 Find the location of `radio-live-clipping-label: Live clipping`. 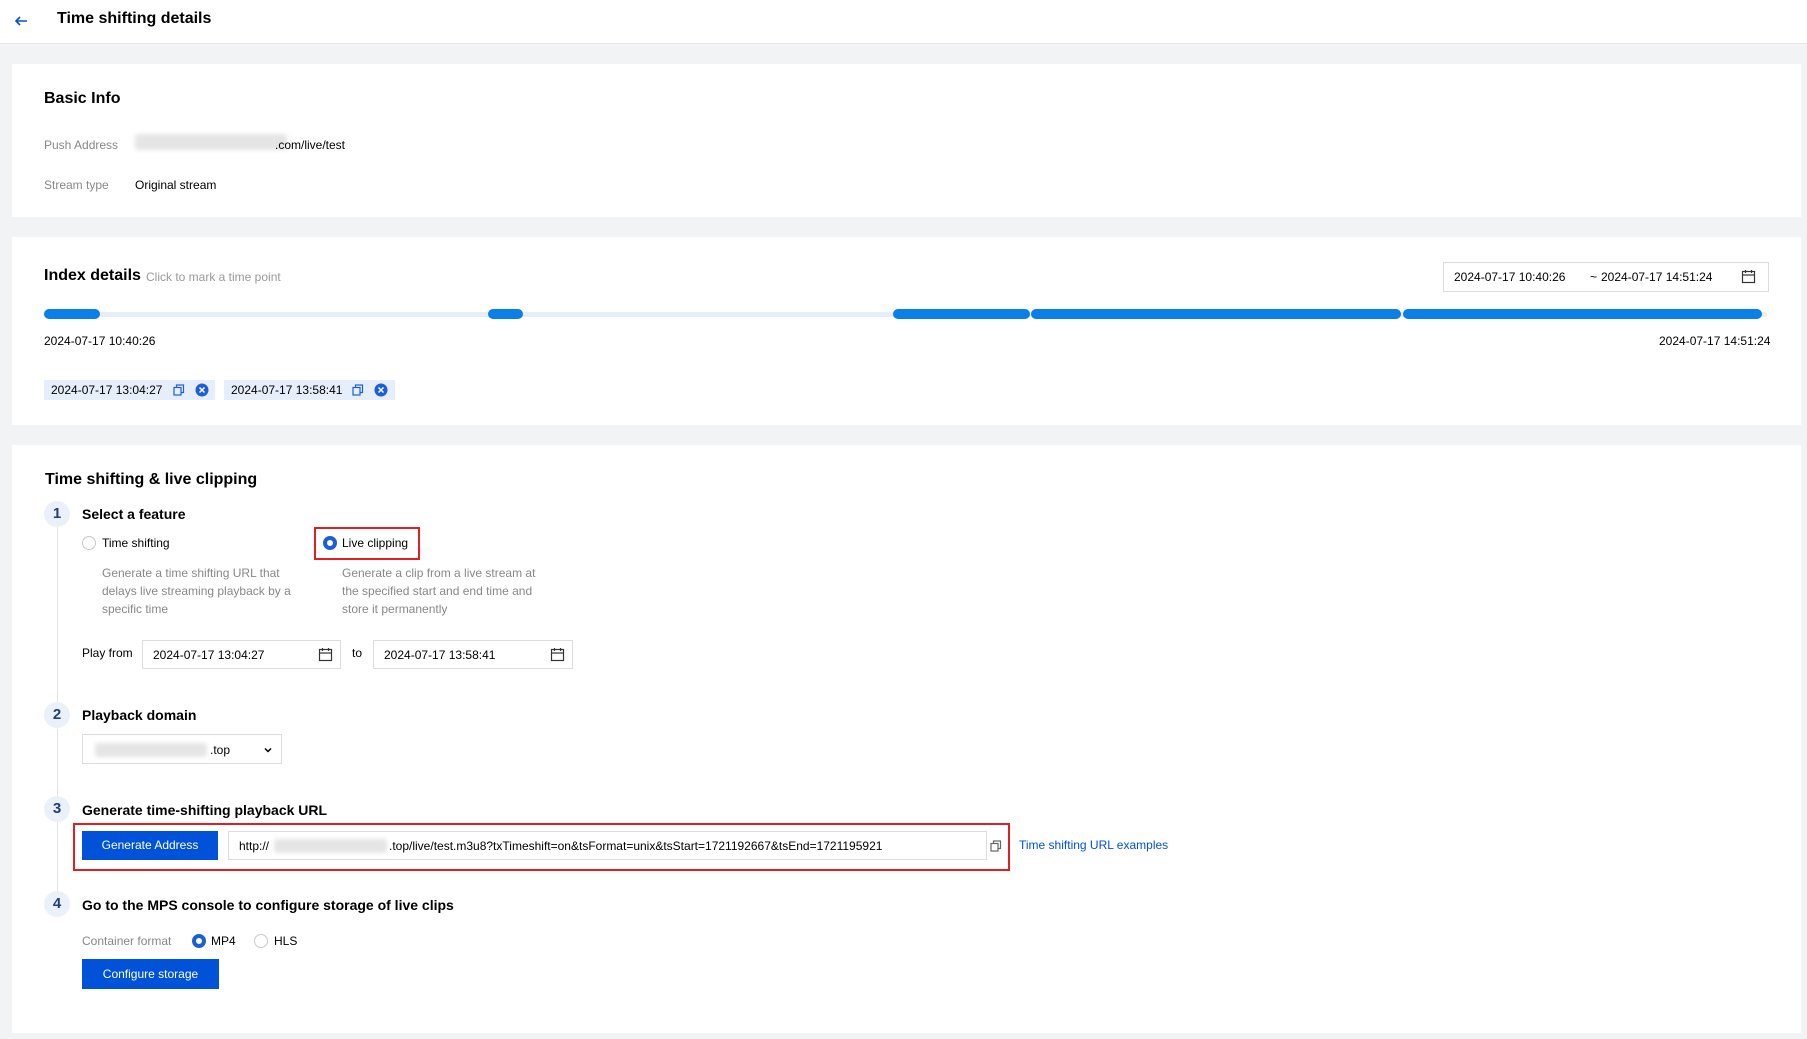

radio-live-clipping-label: Live clipping is located at coordinates (375, 543).